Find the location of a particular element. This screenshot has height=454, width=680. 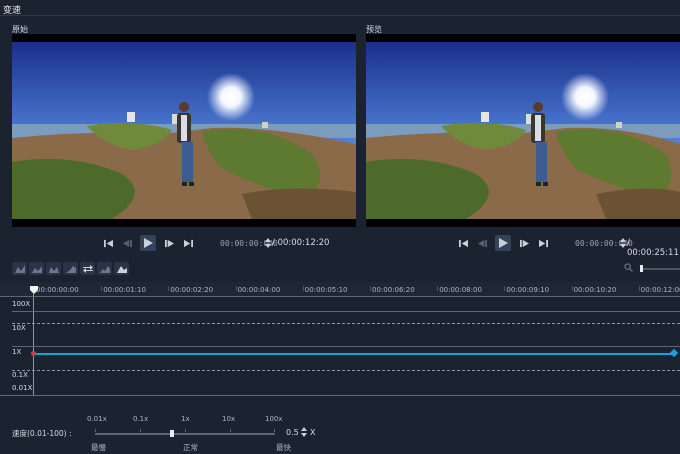

playhead-icon is located at coordinates (34, 290).